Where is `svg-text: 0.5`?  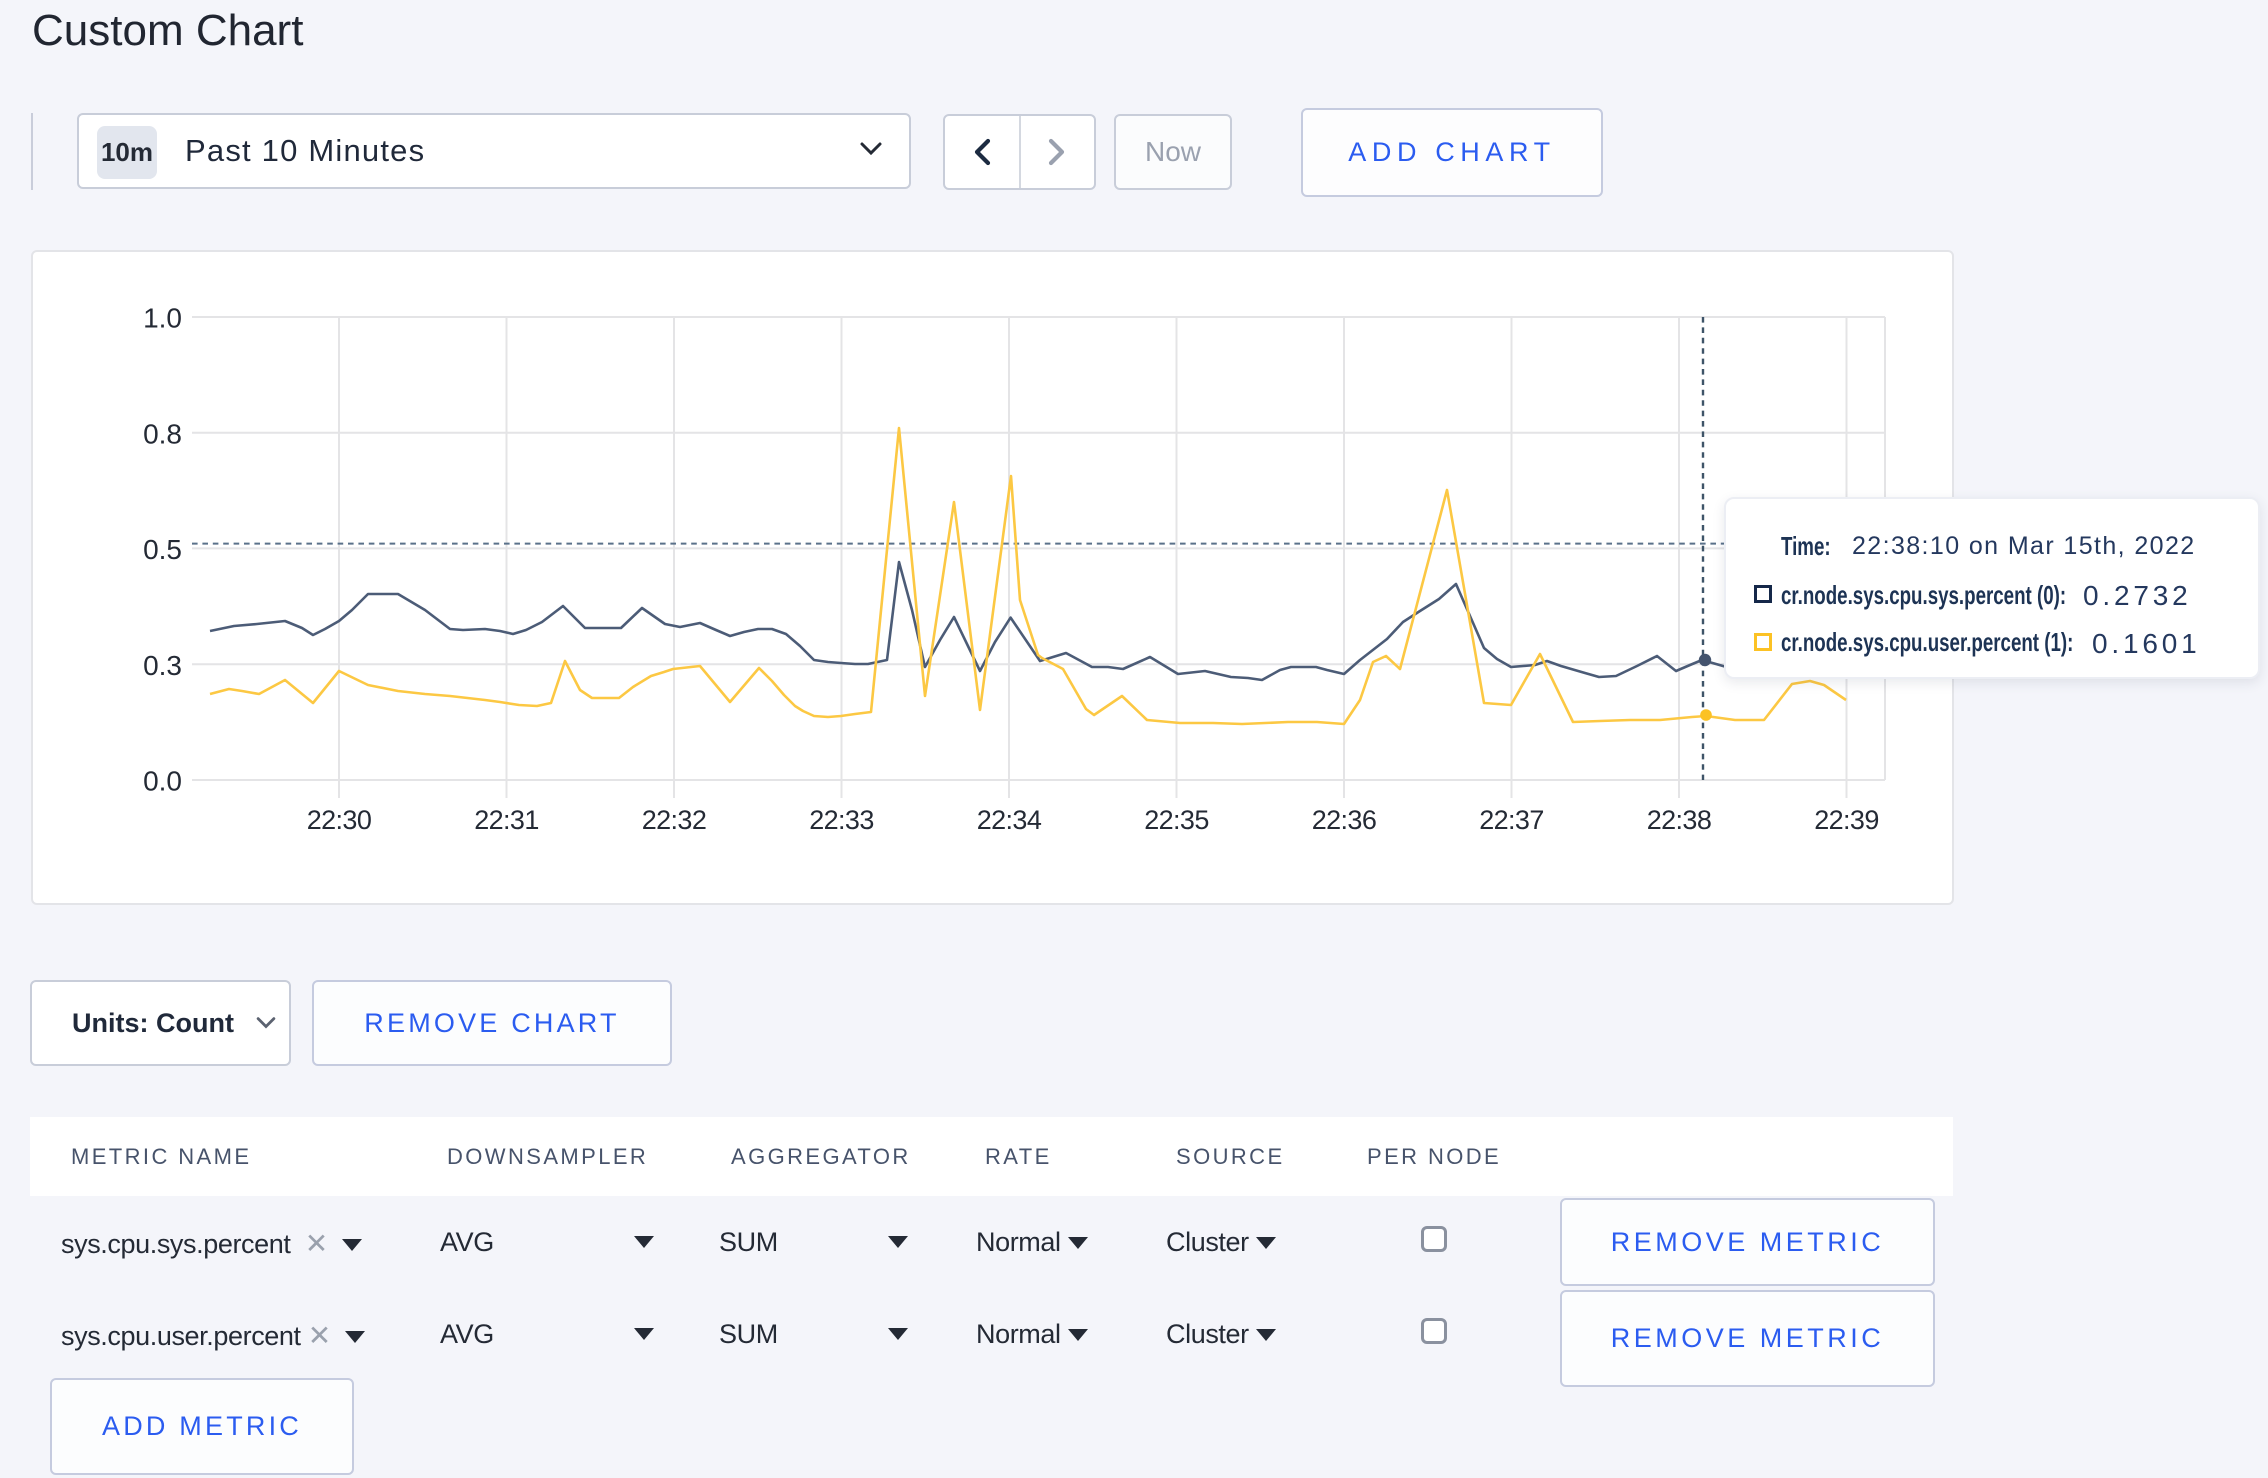 svg-text: 0.5 is located at coordinates (162, 549).